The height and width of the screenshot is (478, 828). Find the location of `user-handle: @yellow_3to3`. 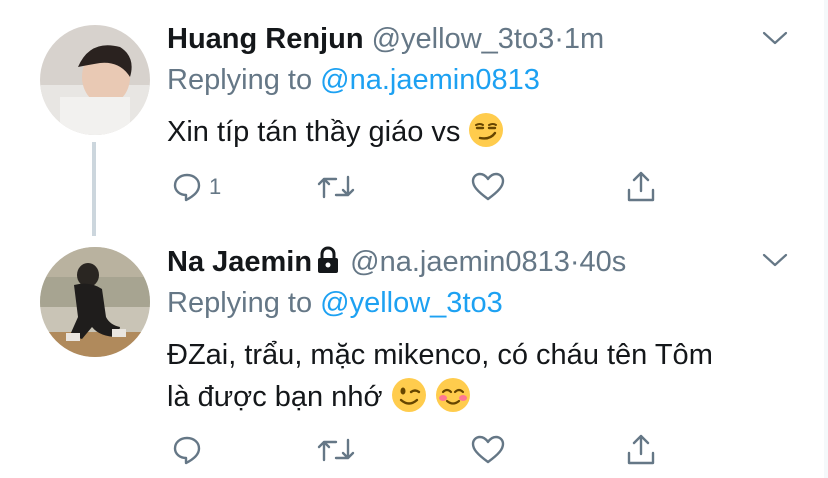

user-handle: @yellow_3to3 is located at coordinates (463, 39).